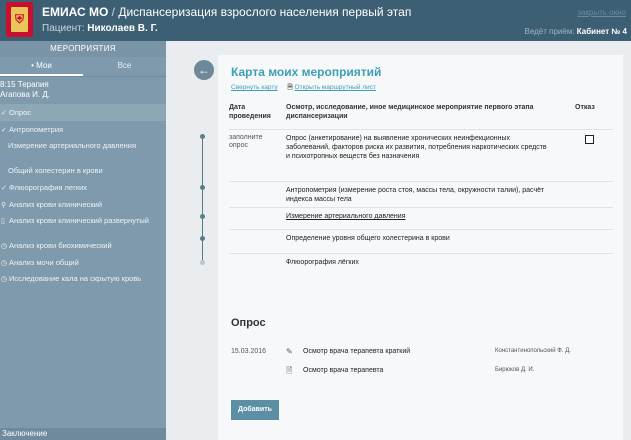 This screenshot has height=440, width=631. What do you see at coordinates (343, 370) in the screenshot?
I see `visit-name: Осмотр врача терапевта` at bounding box center [343, 370].